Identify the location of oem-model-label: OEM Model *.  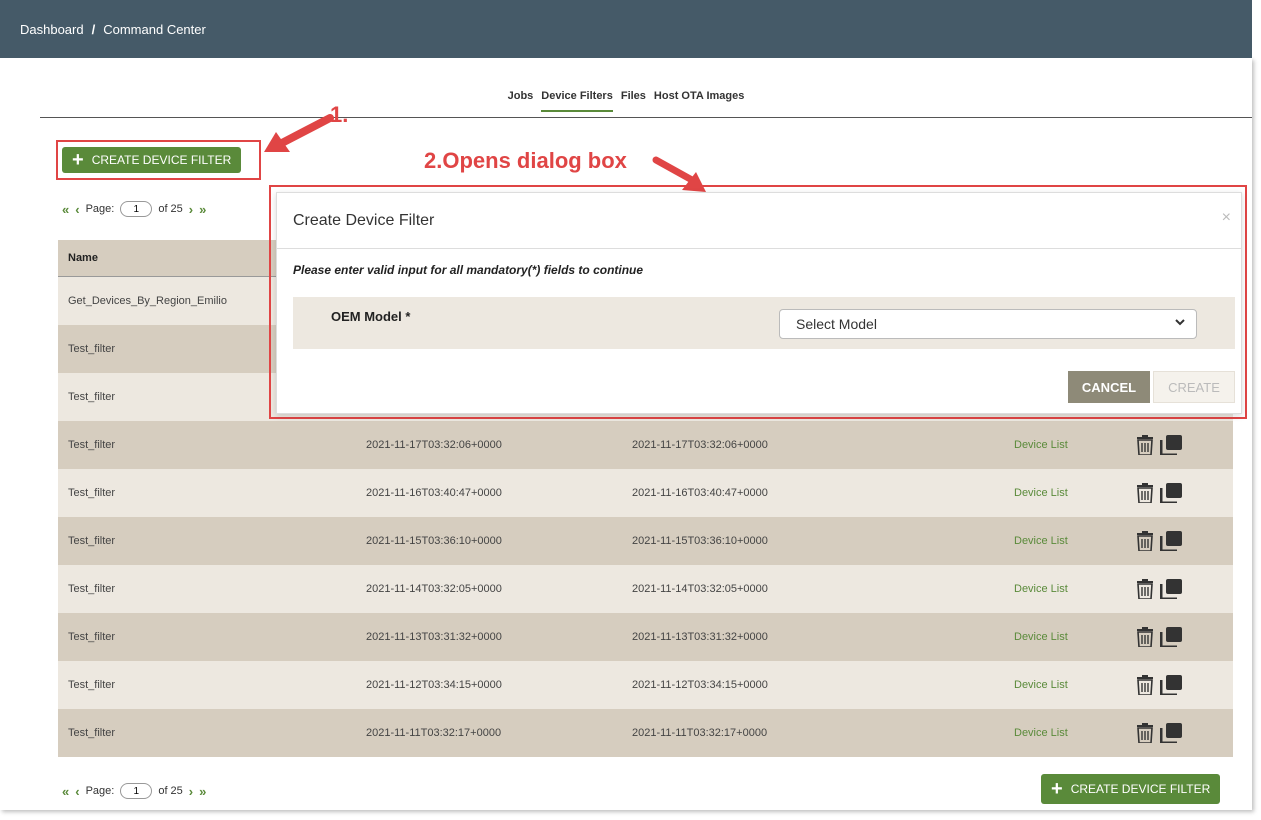
(371, 316).